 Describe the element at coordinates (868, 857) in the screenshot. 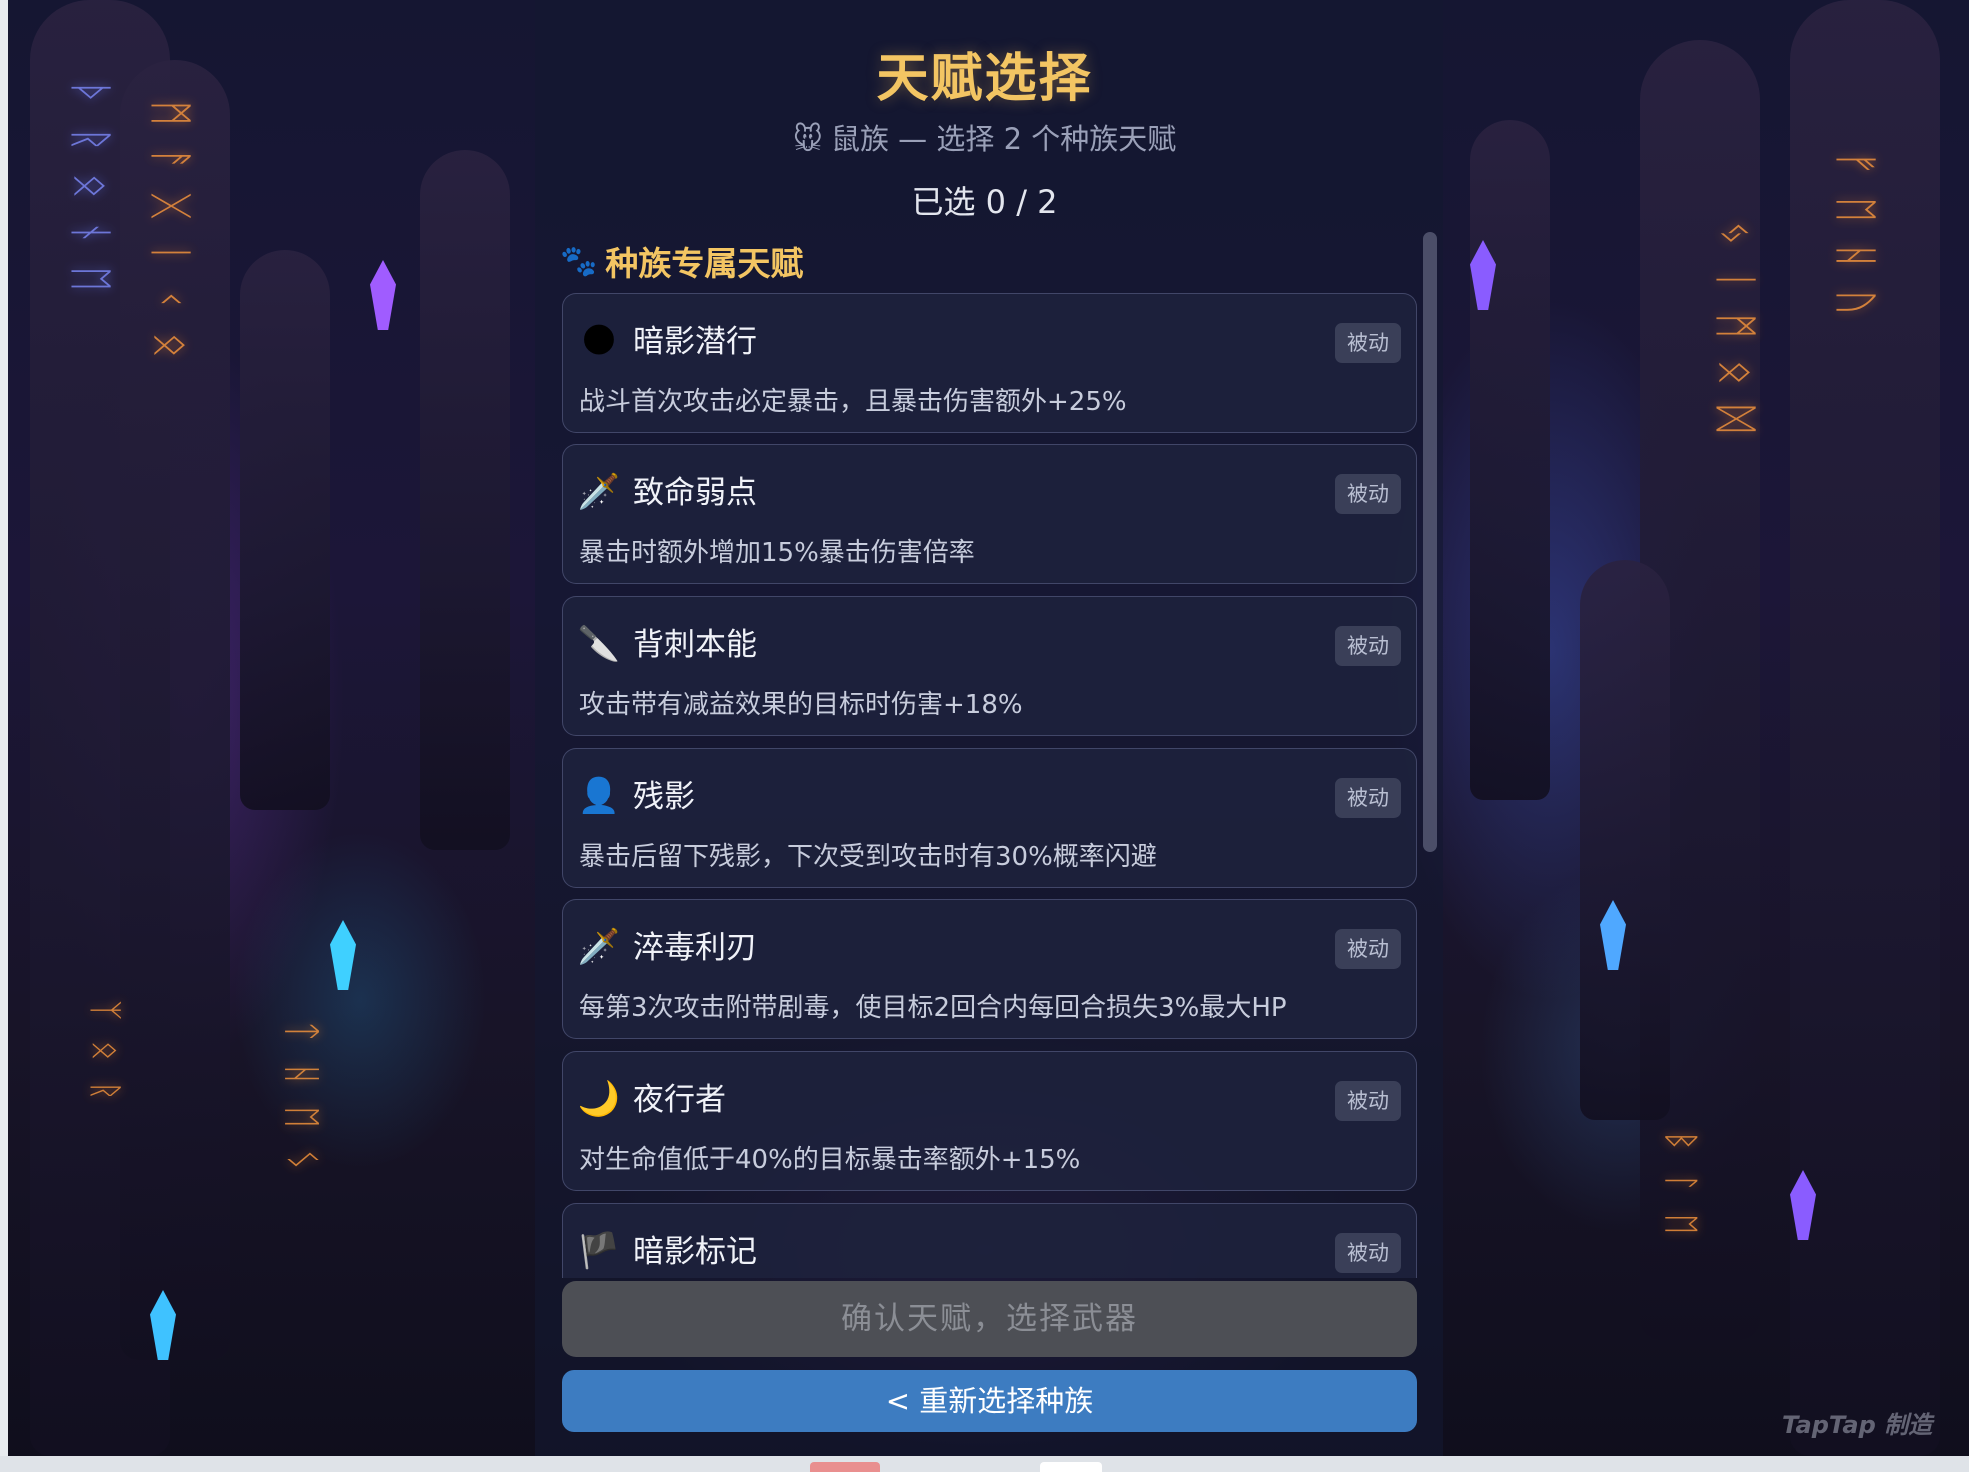

I see `talent-desc: 暴击后留下残影，下次受到攻击时有30%概率闪避` at that location.